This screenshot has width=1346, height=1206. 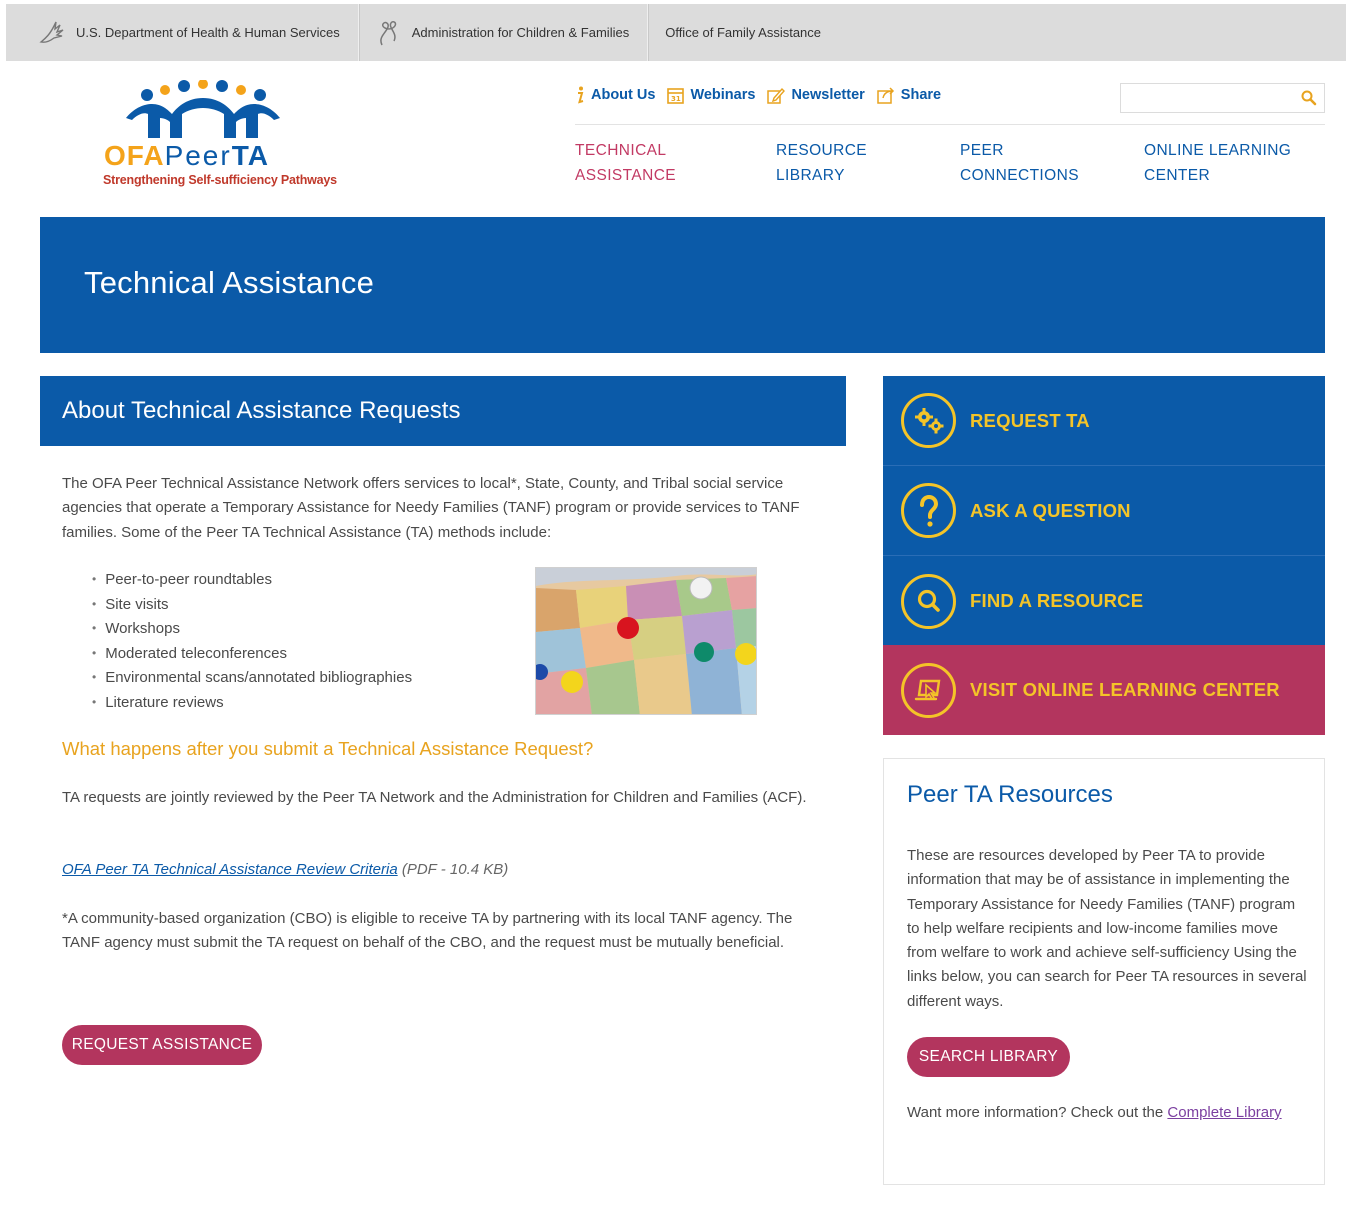 I want to click on list-item: Moderated teleconferences, so click(x=252, y=654).